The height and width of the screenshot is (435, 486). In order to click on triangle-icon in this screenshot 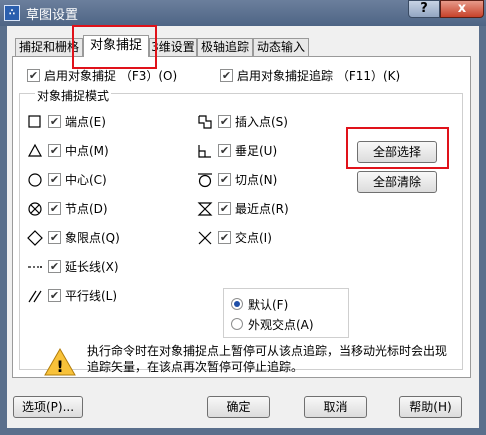, I will do `click(35, 151)`.